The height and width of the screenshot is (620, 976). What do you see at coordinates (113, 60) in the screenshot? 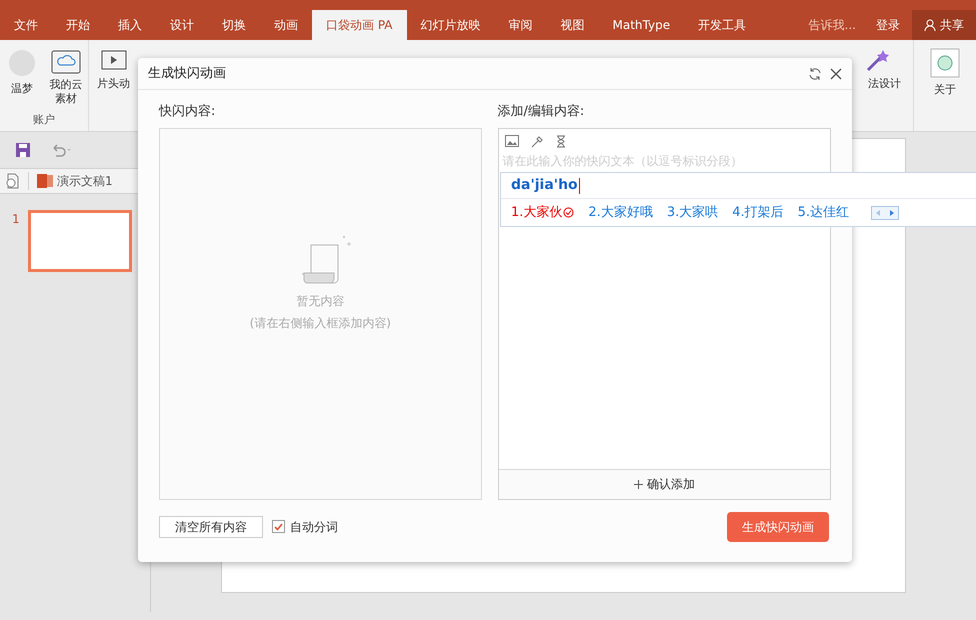
I see `film-icon` at bounding box center [113, 60].